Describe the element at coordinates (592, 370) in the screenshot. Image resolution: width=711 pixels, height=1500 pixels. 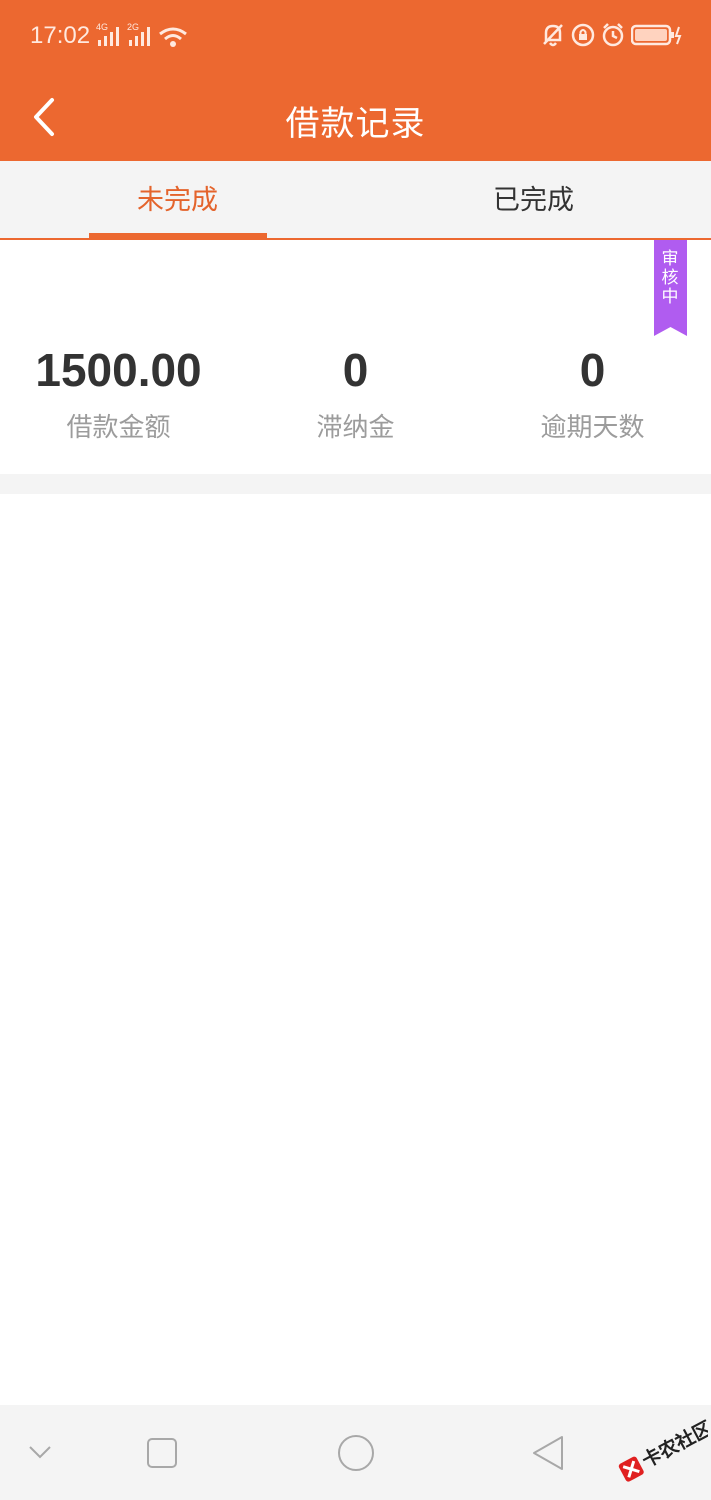
I see `overdue-days-value: 0` at that location.